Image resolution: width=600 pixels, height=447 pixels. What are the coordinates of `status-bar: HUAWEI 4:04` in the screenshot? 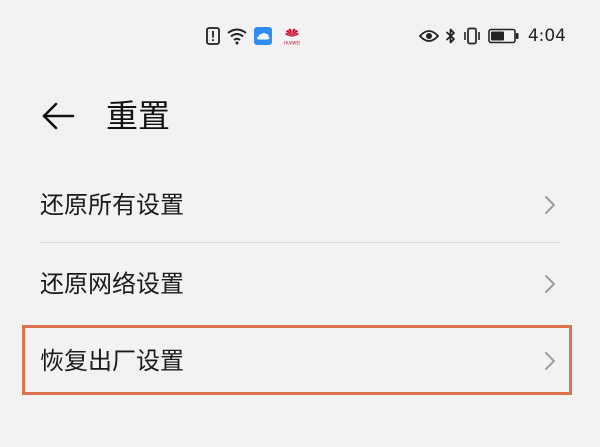 It's located at (300, 32).